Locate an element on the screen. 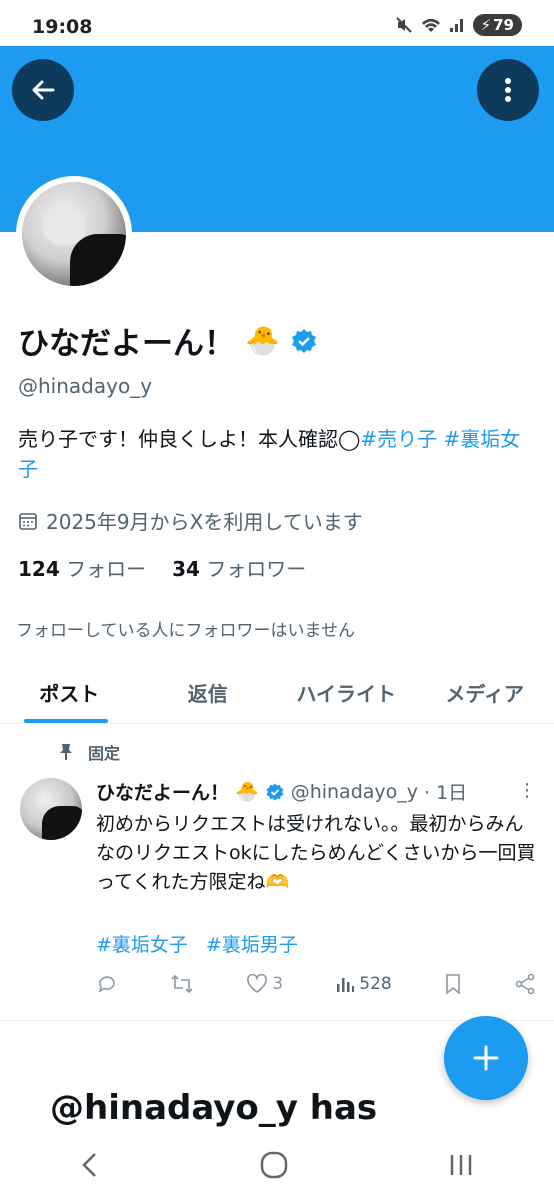 The image size is (554, 1200). profile-avatar is located at coordinates (74, 234).